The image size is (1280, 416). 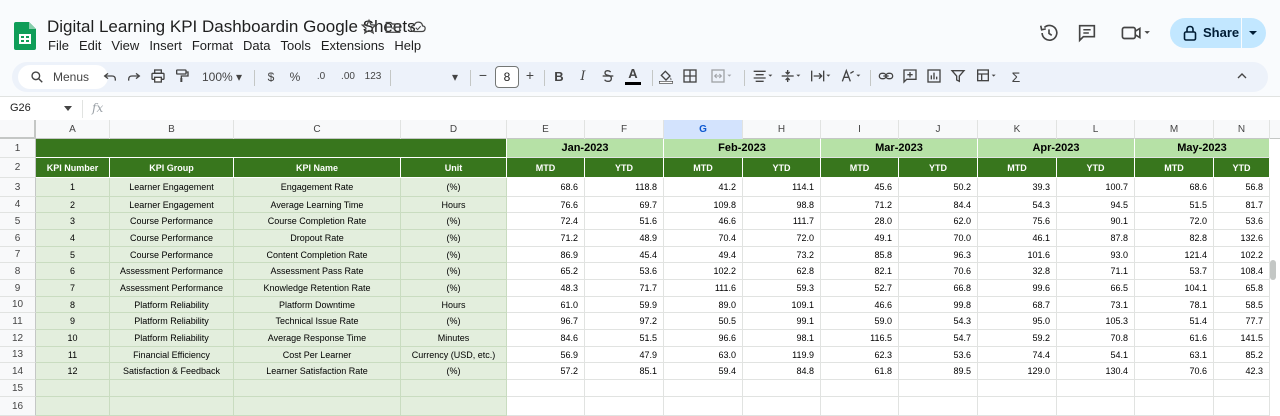 I want to click on kpi-number-cell: 12, so click(x=73, y=371).